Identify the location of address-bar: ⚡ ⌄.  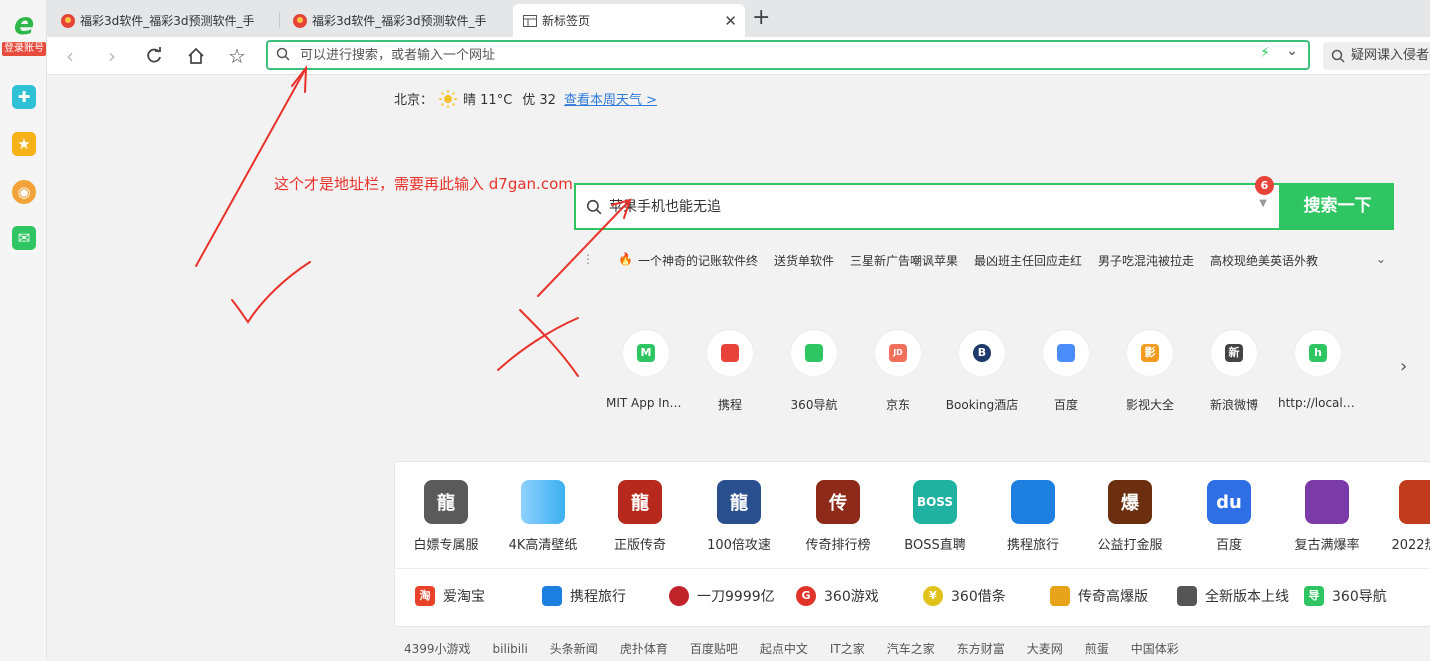
(788, 55).